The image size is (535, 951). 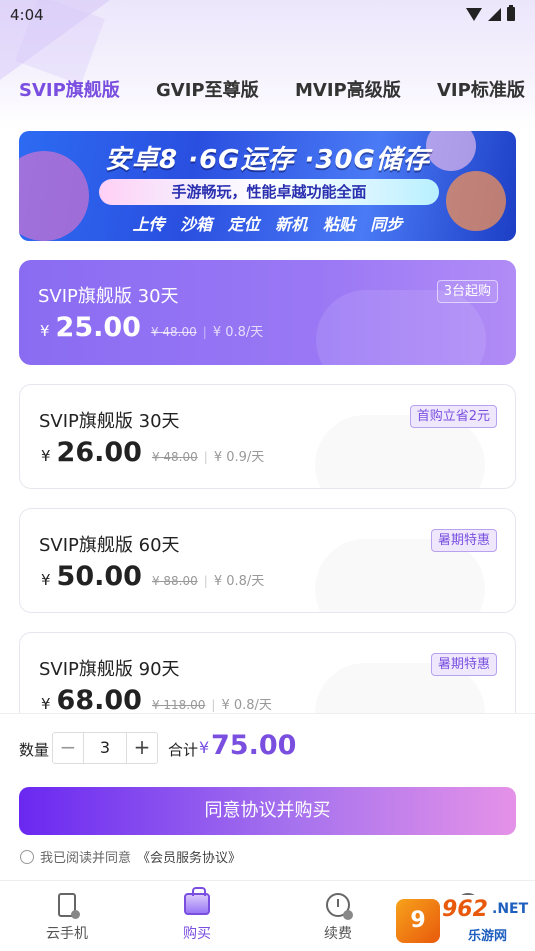 What do you see at coordinates (142, 748) in the screenshot?
I see `increment-button: +` at bounding box center [142, 748].